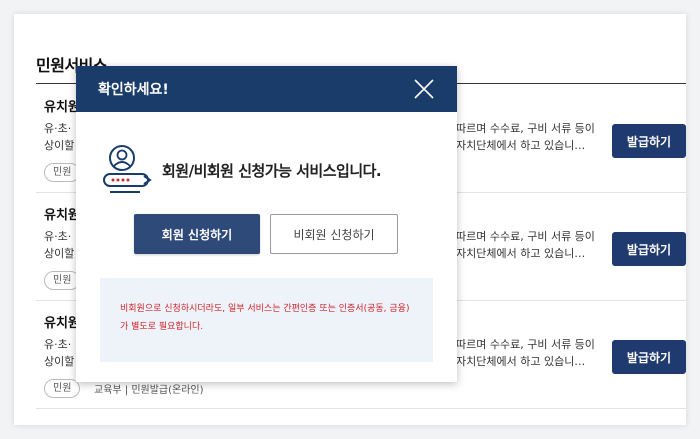  I want to click on notice-text: 회원/비회원 신청가능 서비스입니다., so click(272, 171).